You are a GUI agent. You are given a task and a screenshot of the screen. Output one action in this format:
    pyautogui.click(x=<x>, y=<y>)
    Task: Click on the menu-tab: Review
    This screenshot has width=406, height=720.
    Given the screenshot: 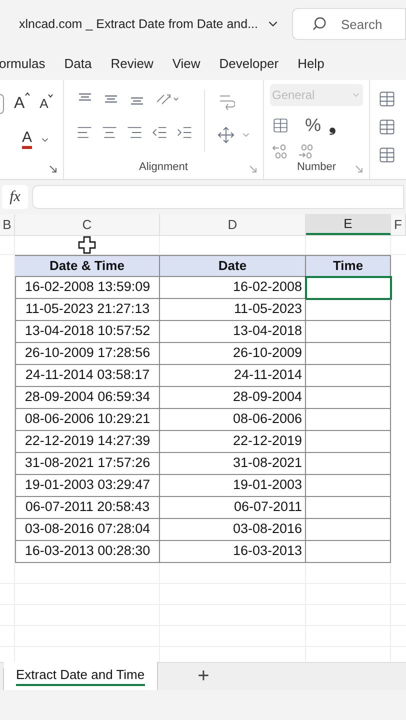 What is the action you would take?
    pyautogui.click(x=132, y=64)
    